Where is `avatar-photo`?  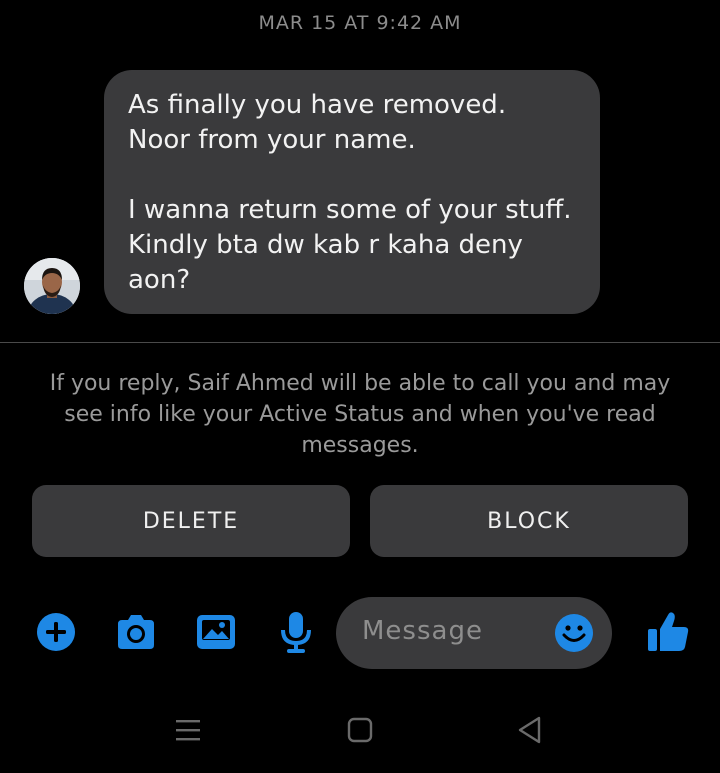
avatar-photo is located at coordinates (52, 286).